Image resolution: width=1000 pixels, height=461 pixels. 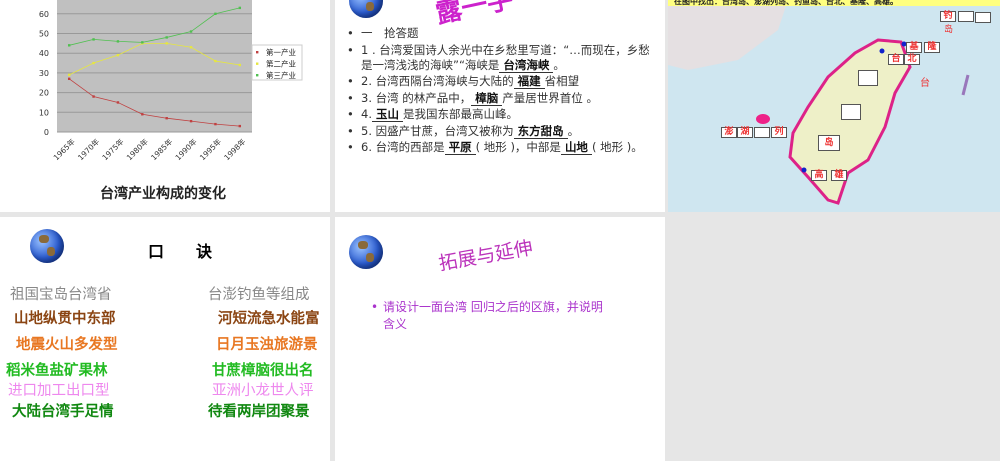 I want to click on map-label-box: 湖, so click(x=745, y=132).